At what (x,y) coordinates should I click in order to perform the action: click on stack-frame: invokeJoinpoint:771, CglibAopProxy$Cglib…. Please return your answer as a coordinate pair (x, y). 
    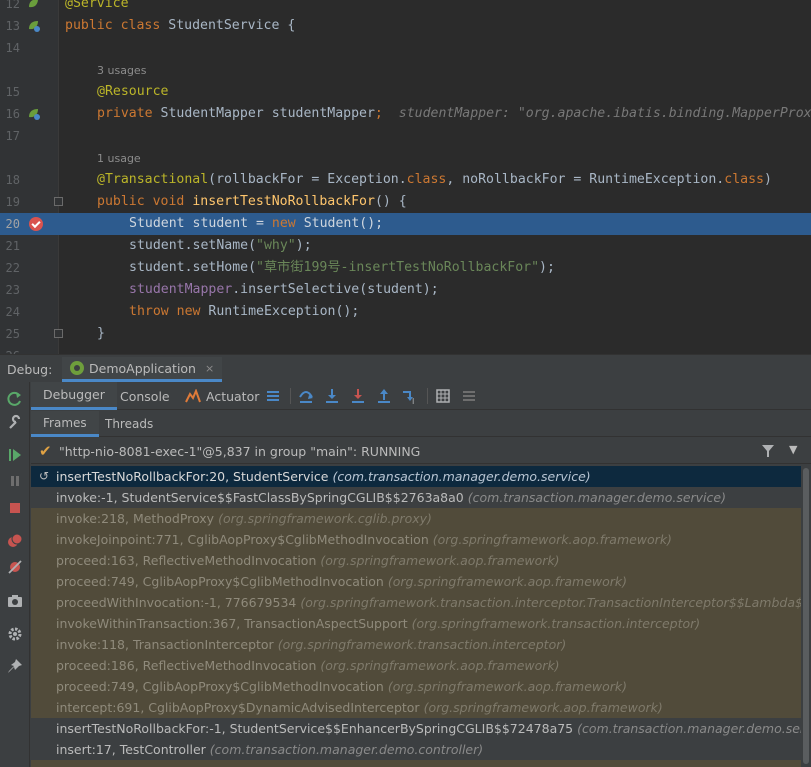
    Looking at the image, I should click on (416, 539).